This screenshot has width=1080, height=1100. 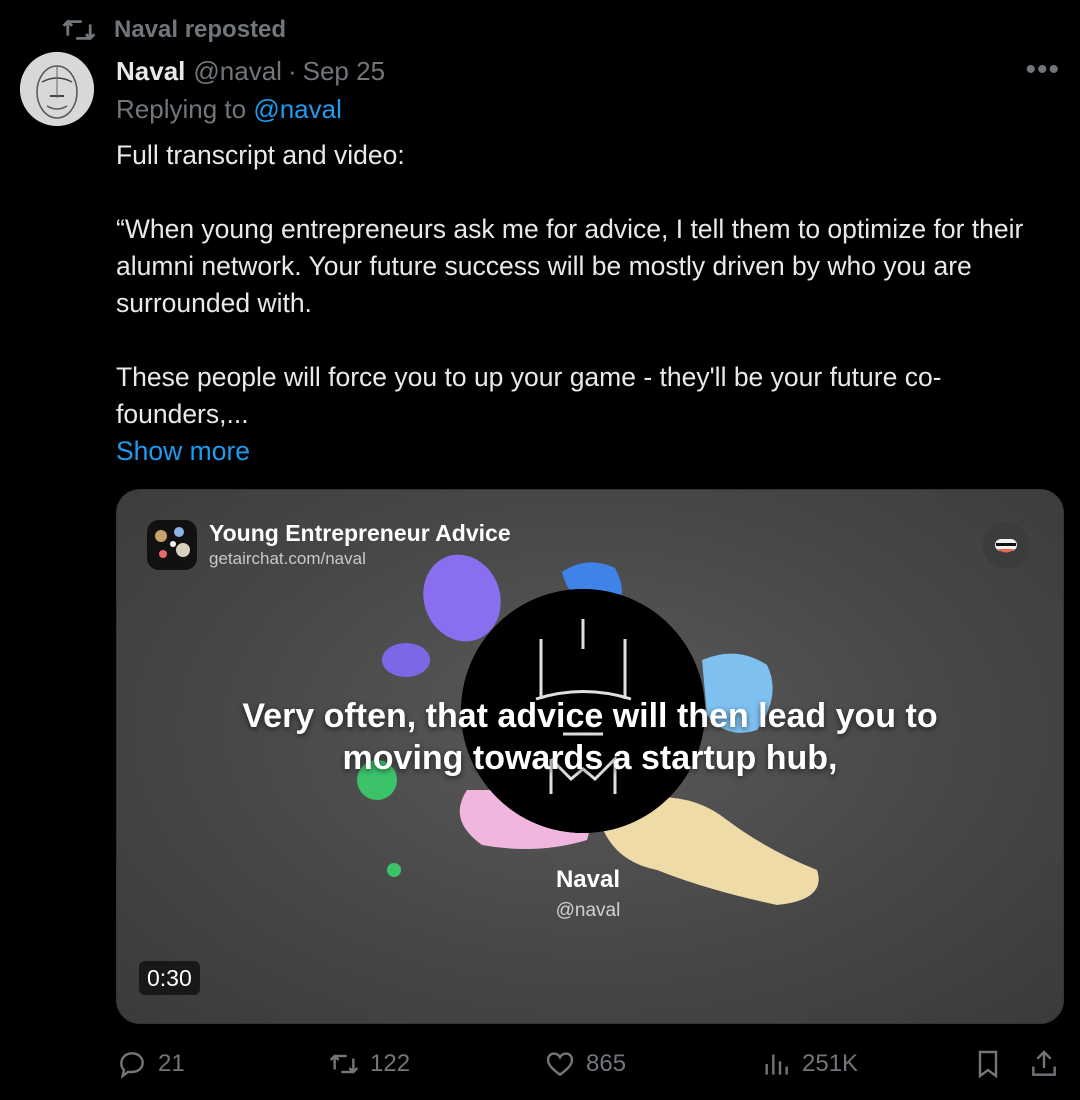 What do you see at coordinates (1042, 70) in the screenshot?
I see `more-icon: •••` at bounding box center [1042, 70].